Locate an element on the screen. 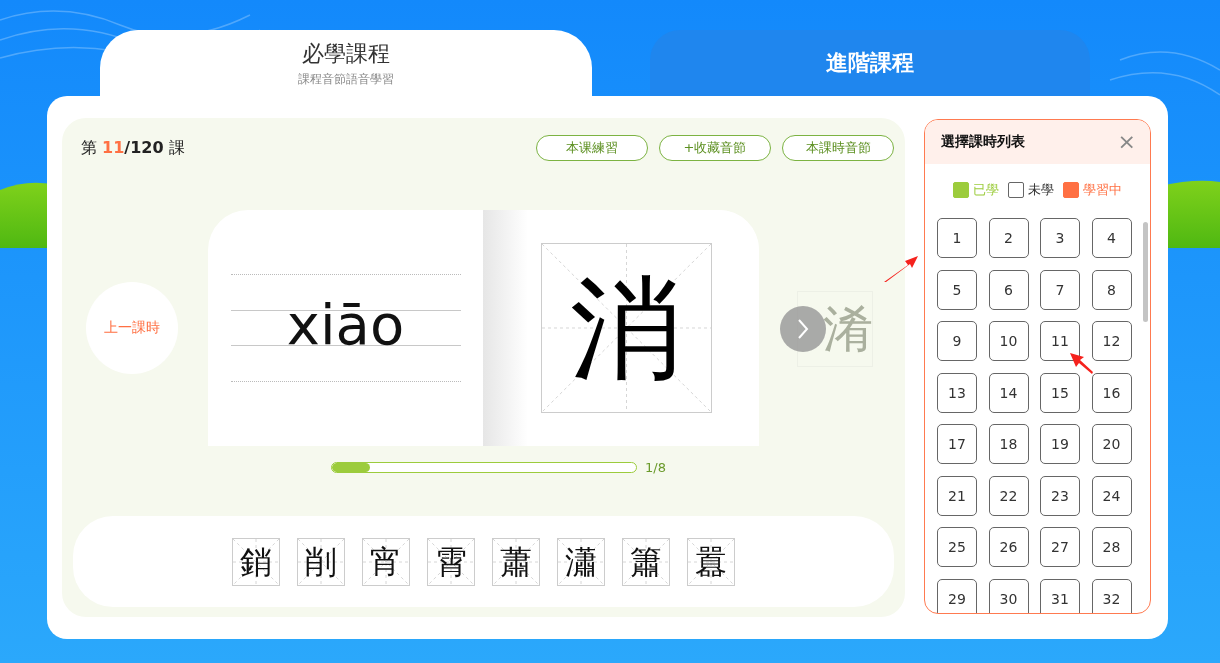 The image size is (1220, 663). lesson-tile: 6 is located at coordinates (1008, 289).